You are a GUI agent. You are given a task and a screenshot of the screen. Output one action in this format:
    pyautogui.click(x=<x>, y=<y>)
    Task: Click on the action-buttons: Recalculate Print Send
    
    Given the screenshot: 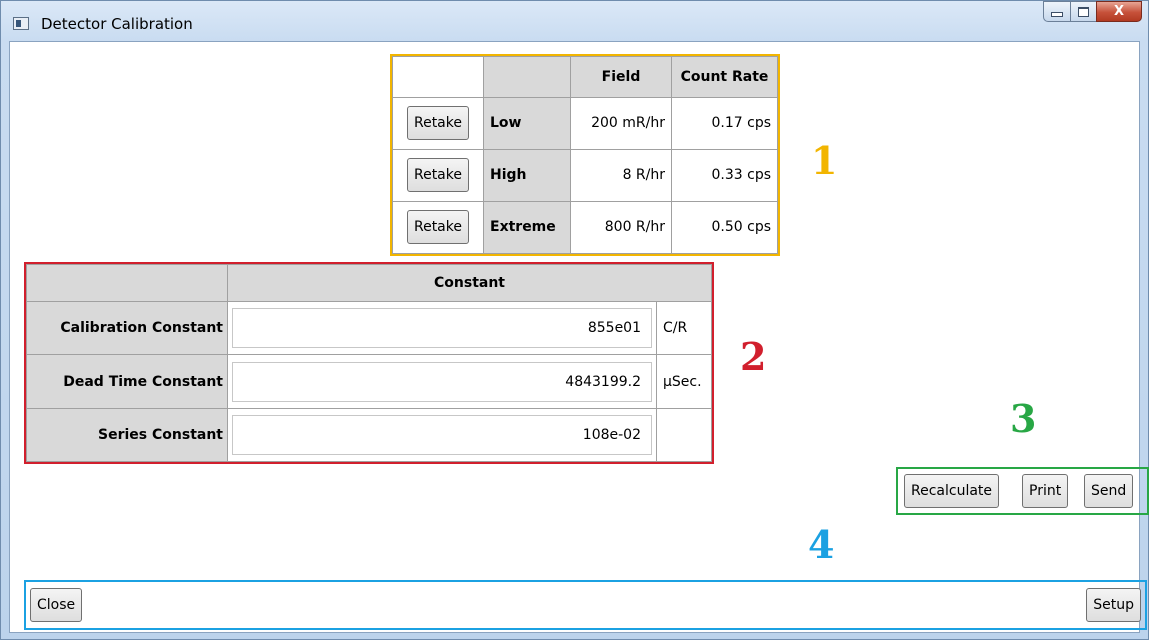 What is the action you would take?
    pyautogui.click(x=1022, y=491)
    